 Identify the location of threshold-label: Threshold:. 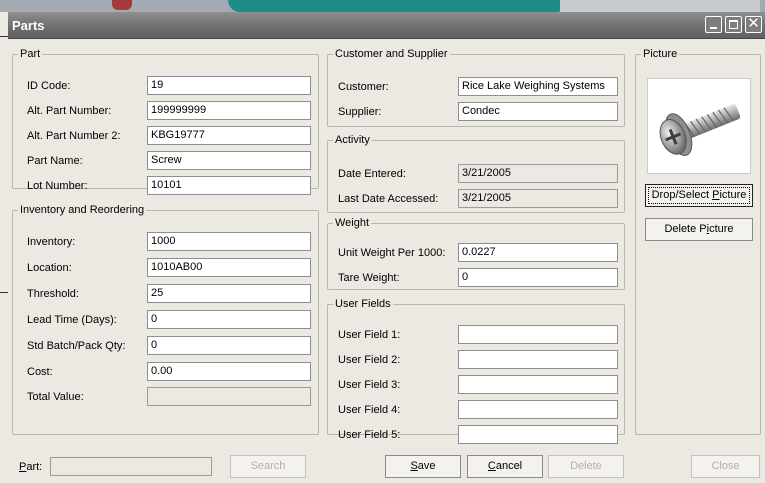
(53, 294).